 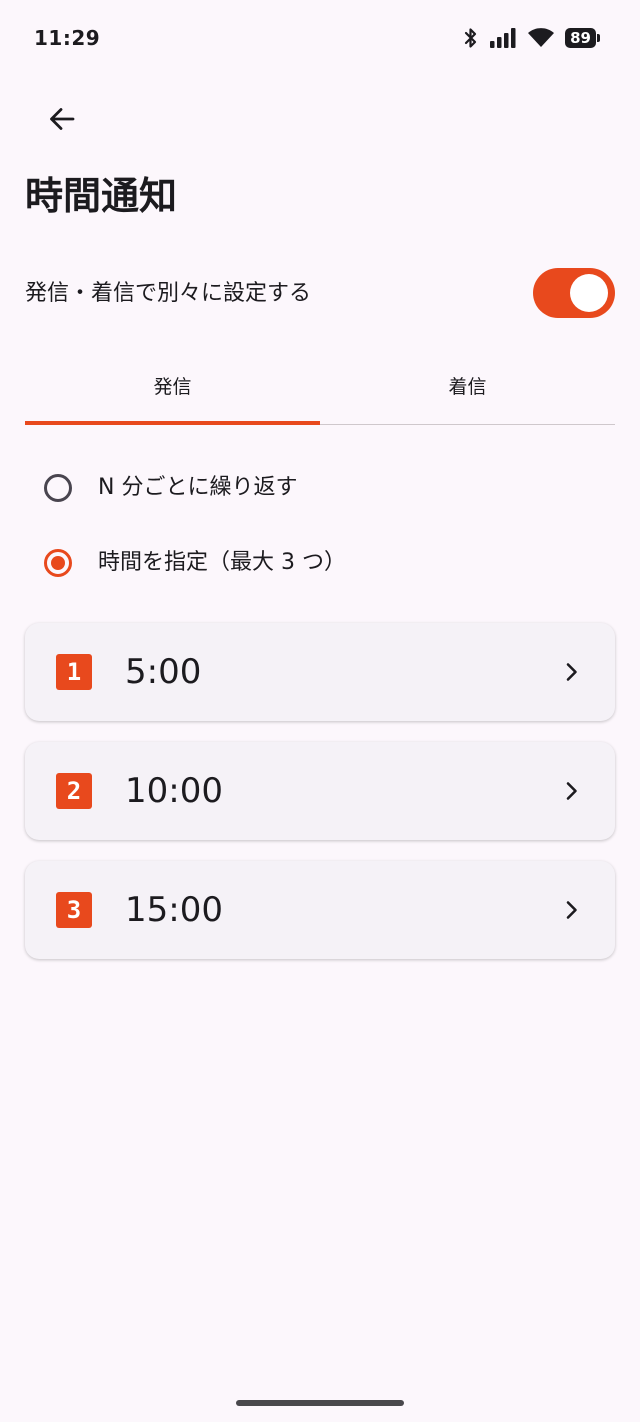 What do you see at coordinates (320, 791) in the screenshot?
I see `time-card-2: 2 10:00` at bounding box center [320, 791].